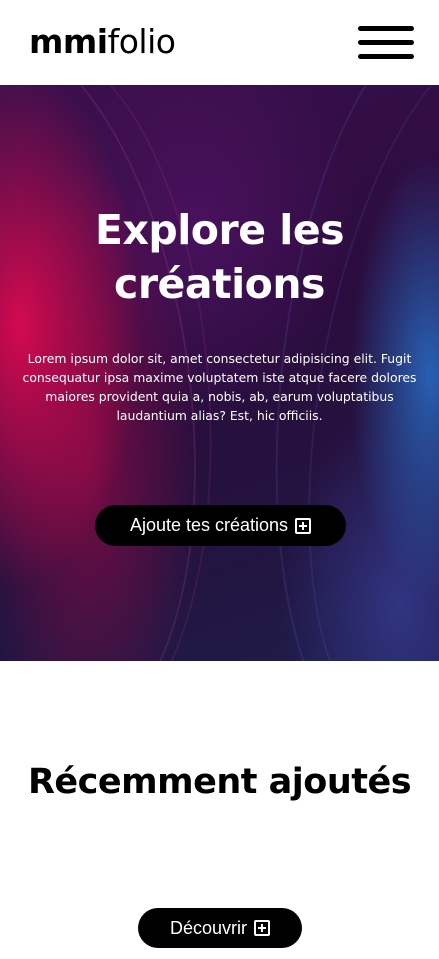 The width and height of the screenshot is (439, 959). What do you see at coordinates (219, 230) in the screenshot?
I see `hero-title-line: Explore les` at bounding box center [219, 230].